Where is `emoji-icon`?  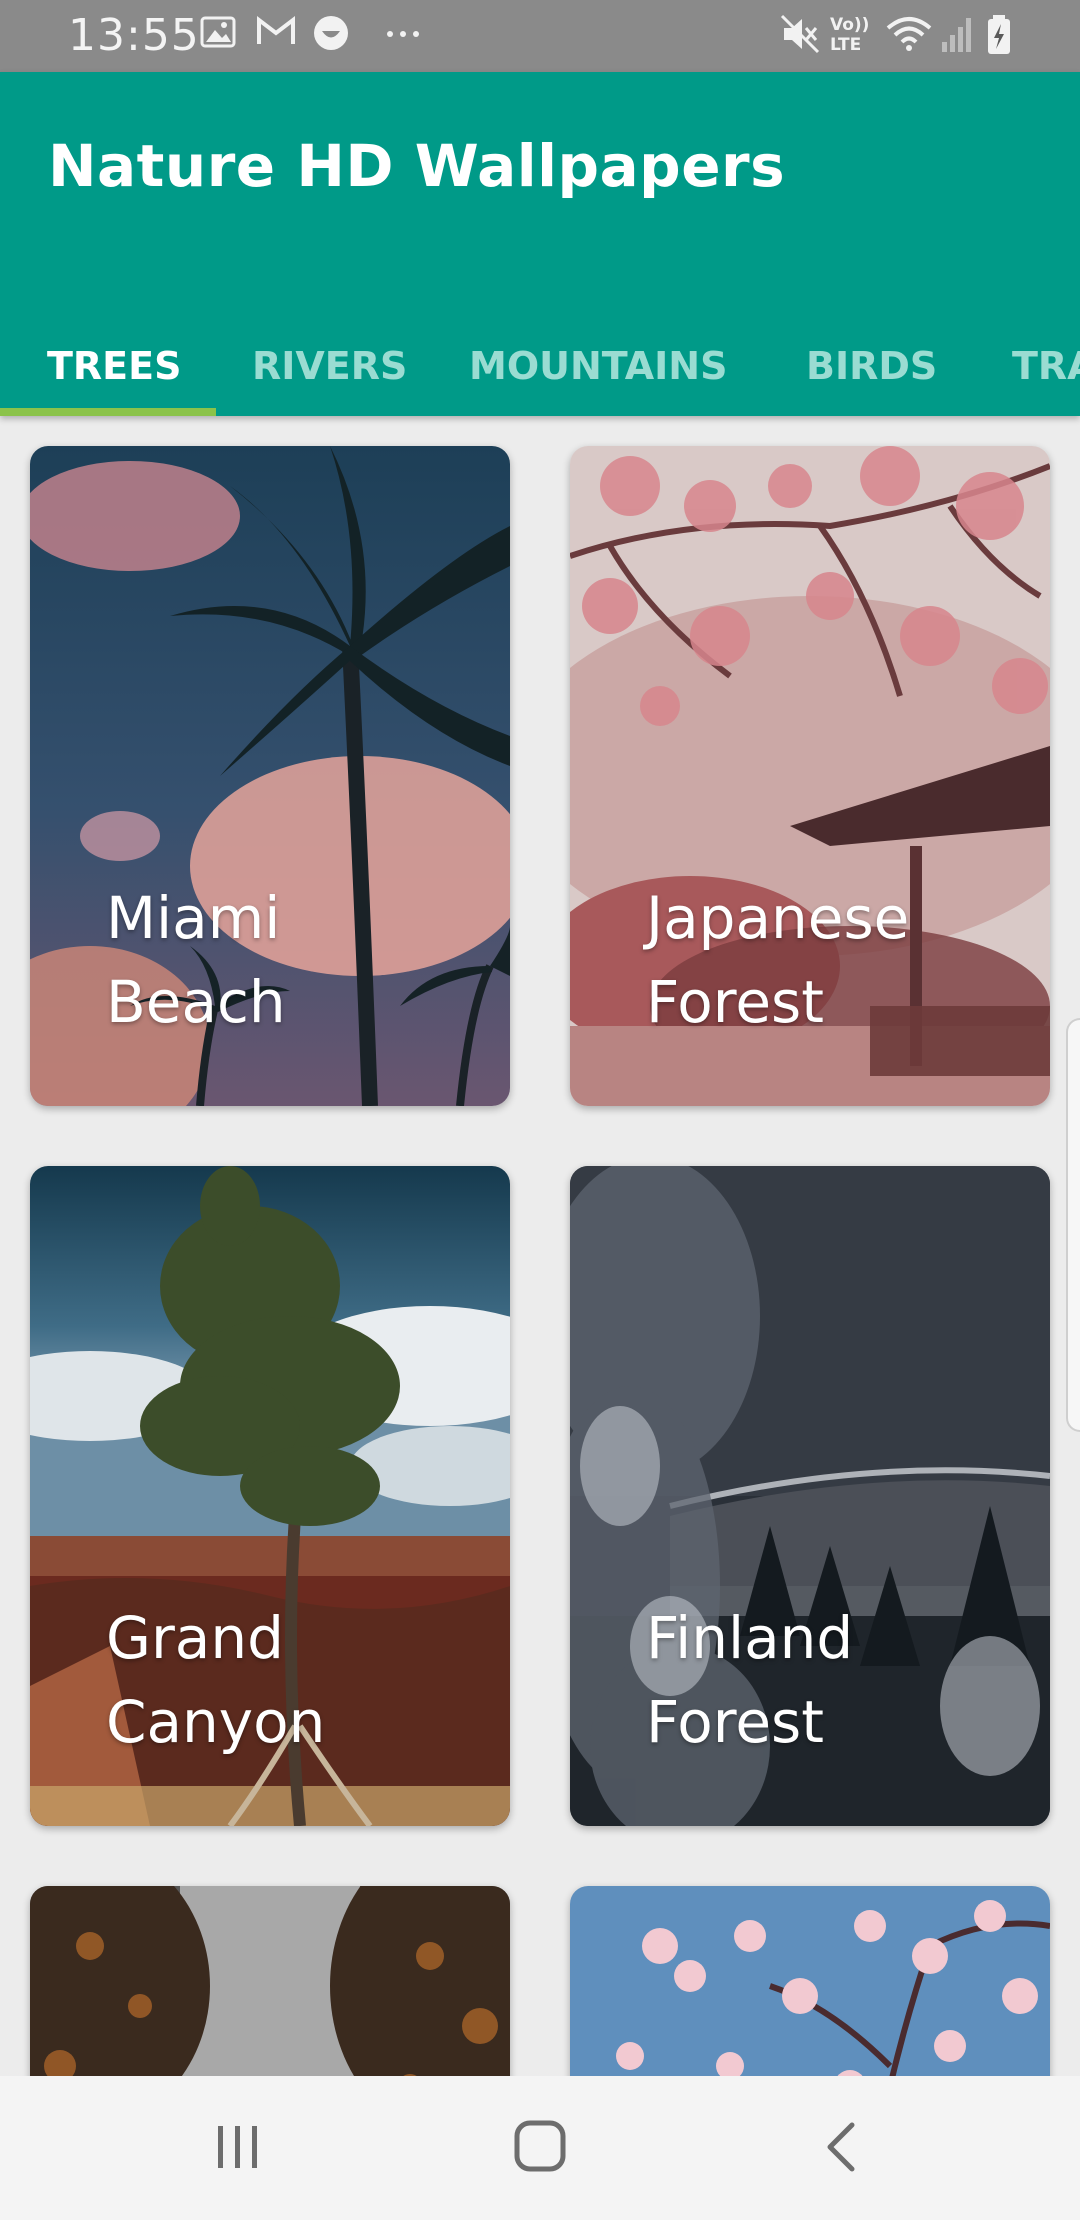 emoji-icon is located at coordinates (331, 33).